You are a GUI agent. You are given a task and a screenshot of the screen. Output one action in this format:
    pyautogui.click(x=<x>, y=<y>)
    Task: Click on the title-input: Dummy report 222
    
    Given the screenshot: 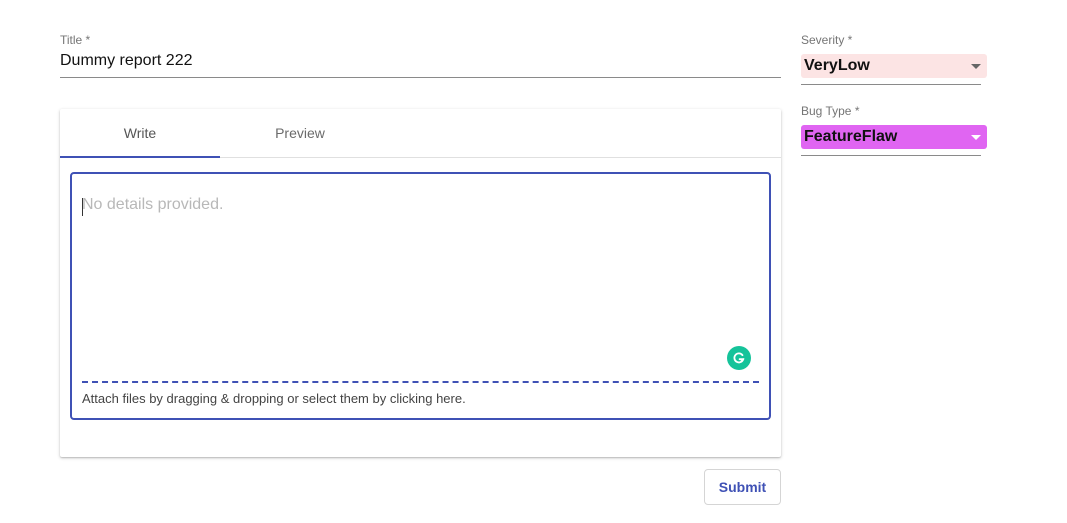 What is the action you would take?
    pyautogui.click(x=420, y=63)
    